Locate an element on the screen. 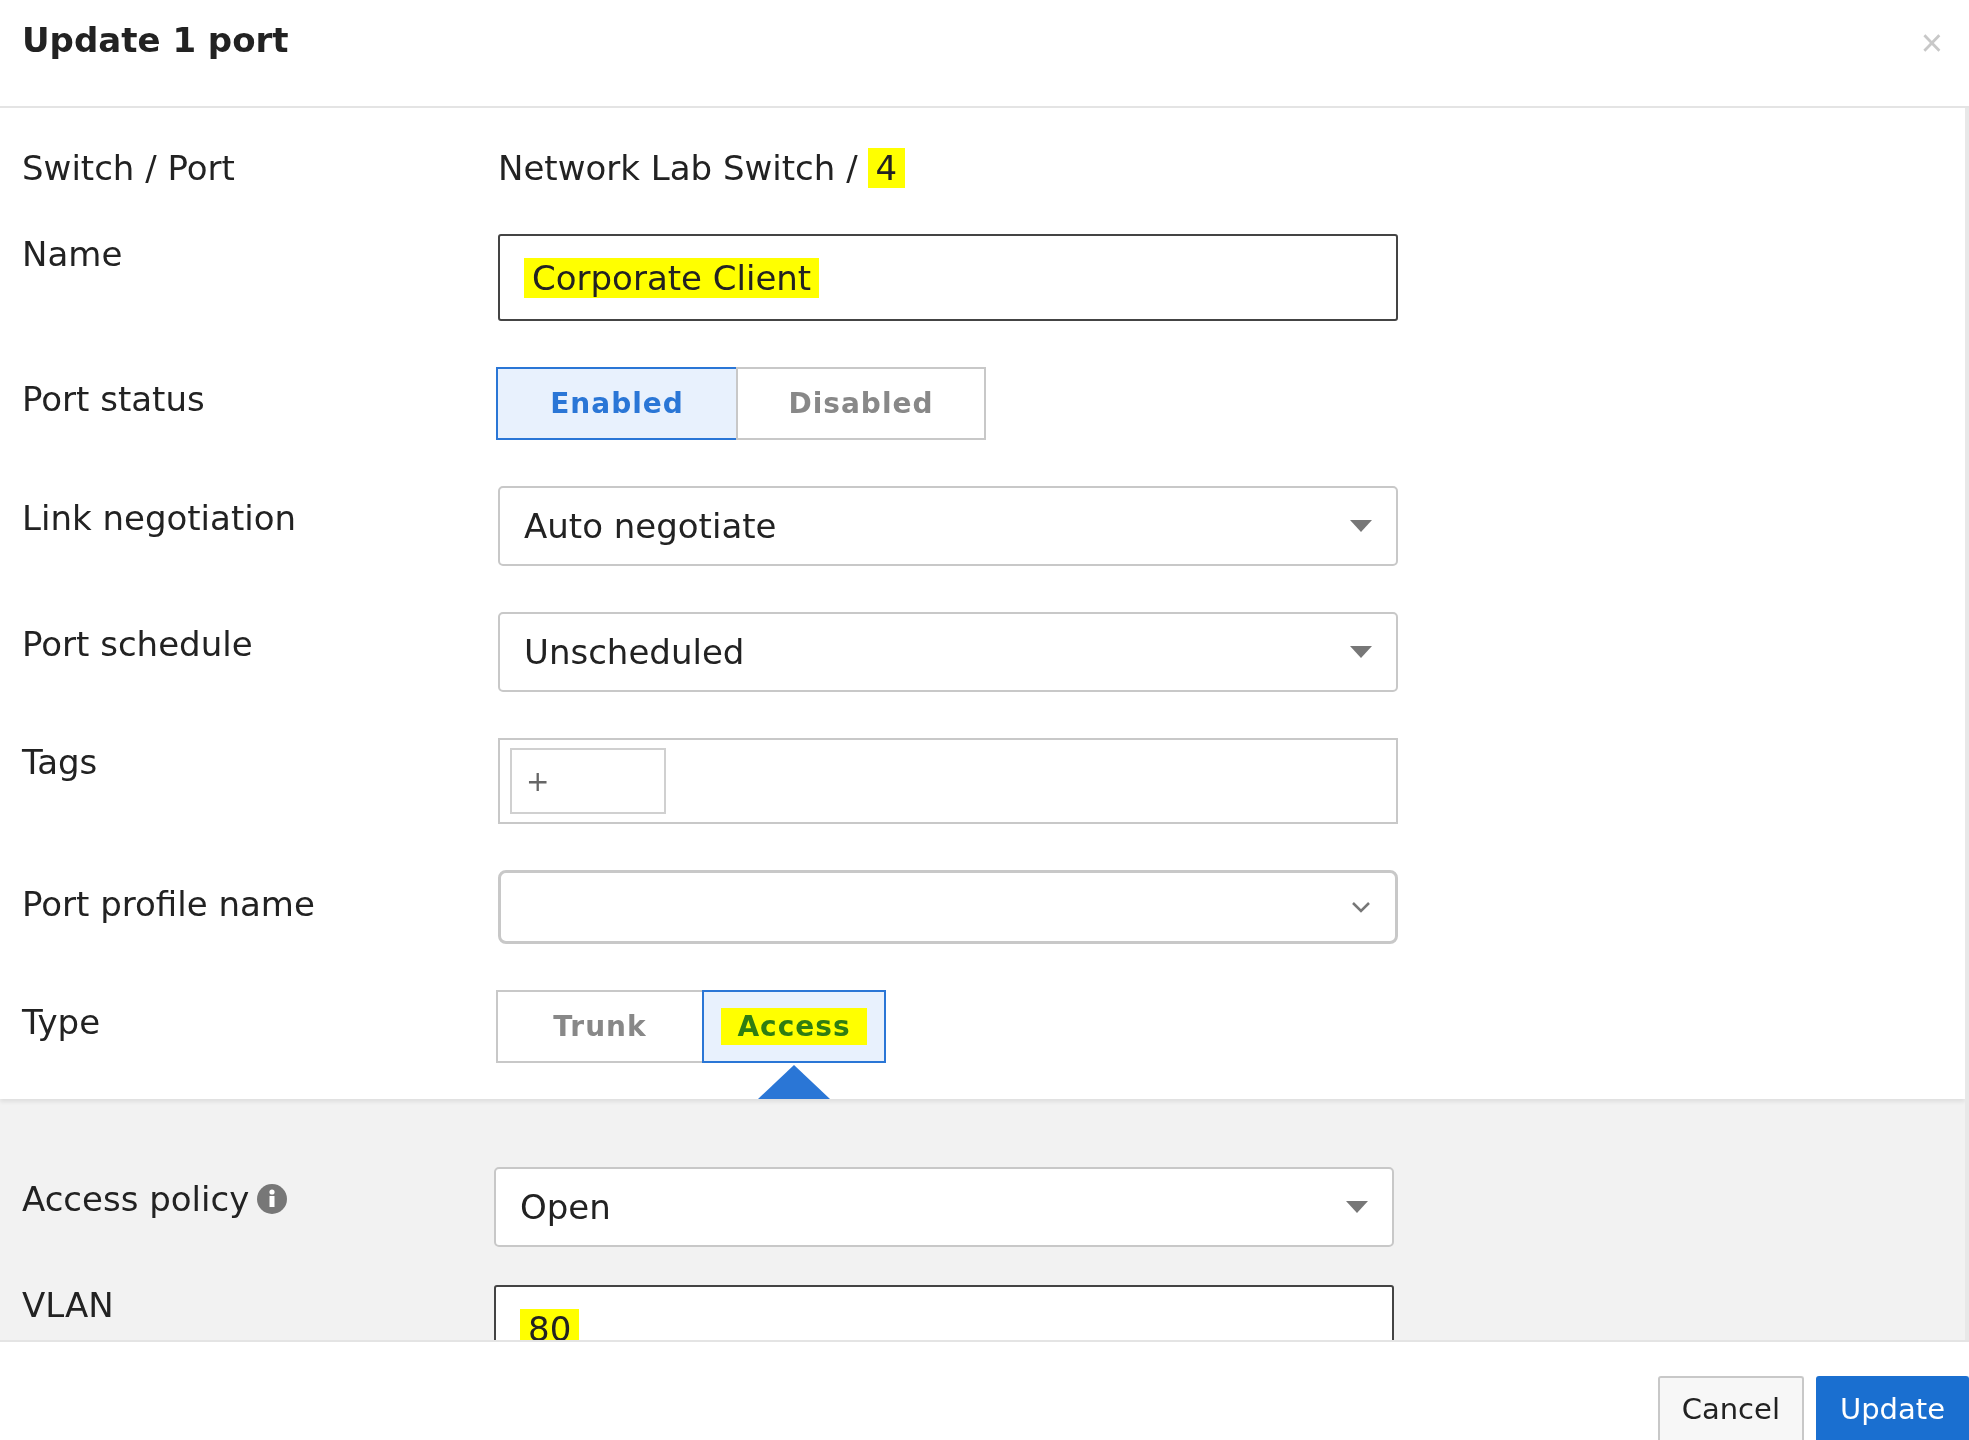  select-field: Unscheduled is located at coordinates (948, 652).